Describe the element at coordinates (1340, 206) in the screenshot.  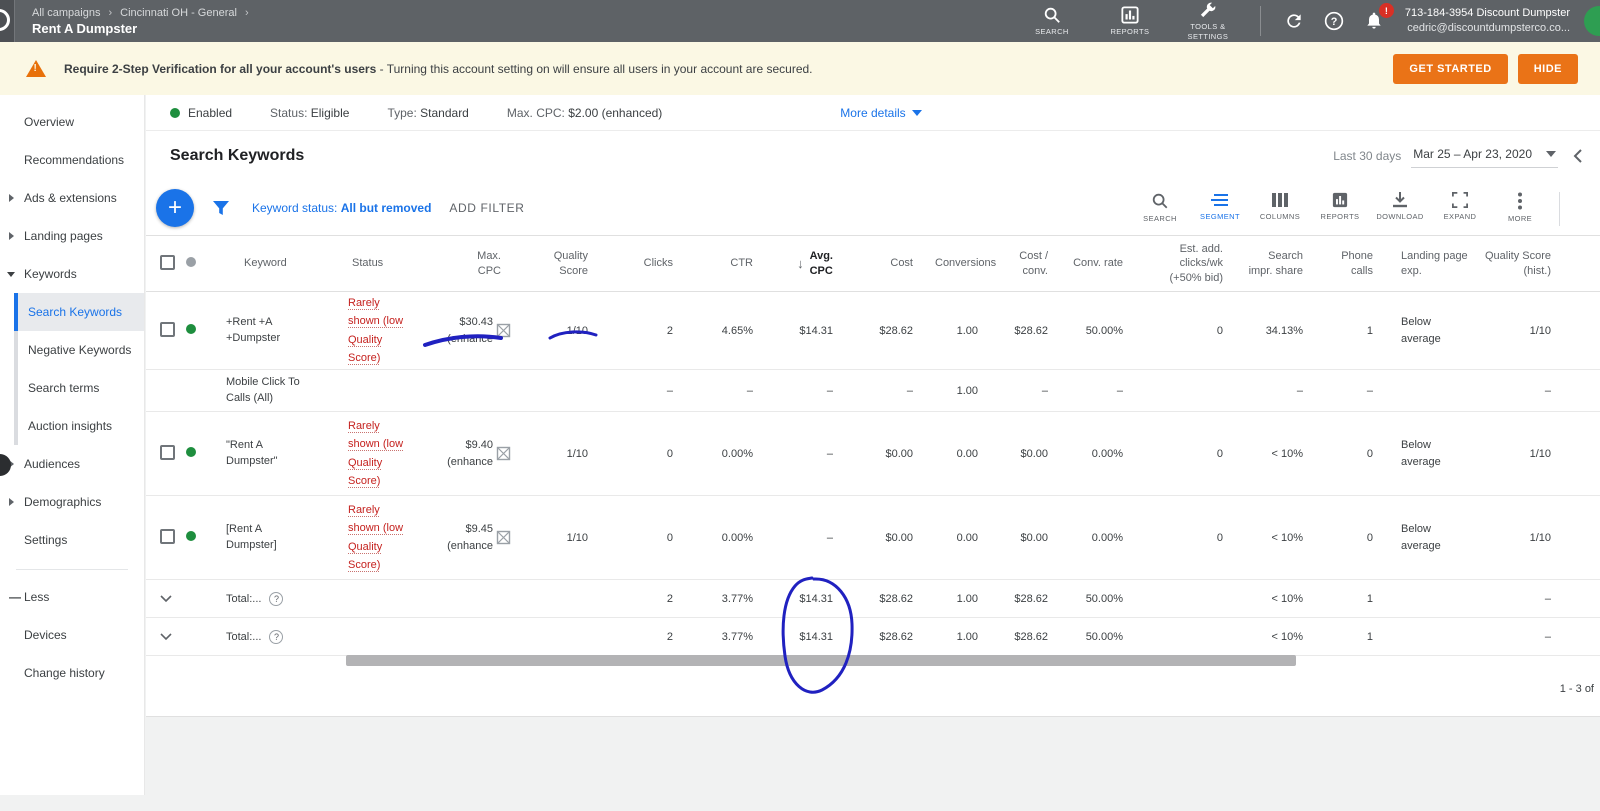
I see `table-reports-button: REPORTS` at that location.